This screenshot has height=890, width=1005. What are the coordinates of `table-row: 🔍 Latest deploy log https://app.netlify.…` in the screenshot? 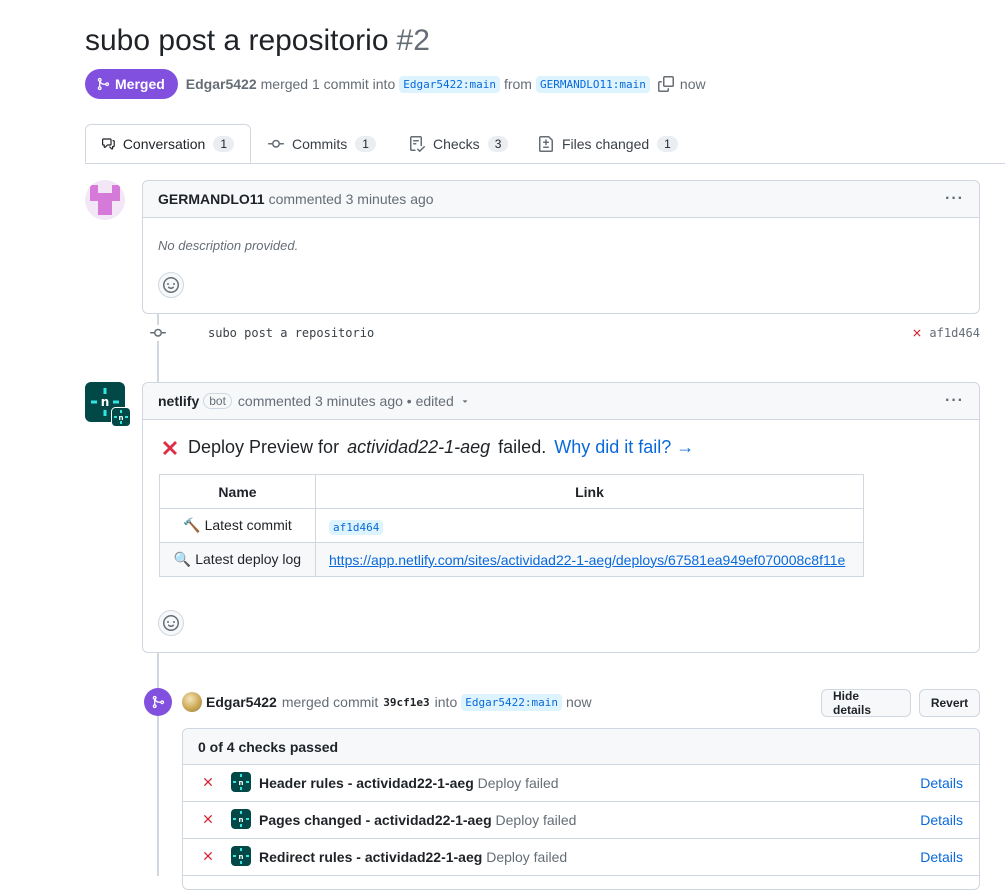 It's located at (511, 559).